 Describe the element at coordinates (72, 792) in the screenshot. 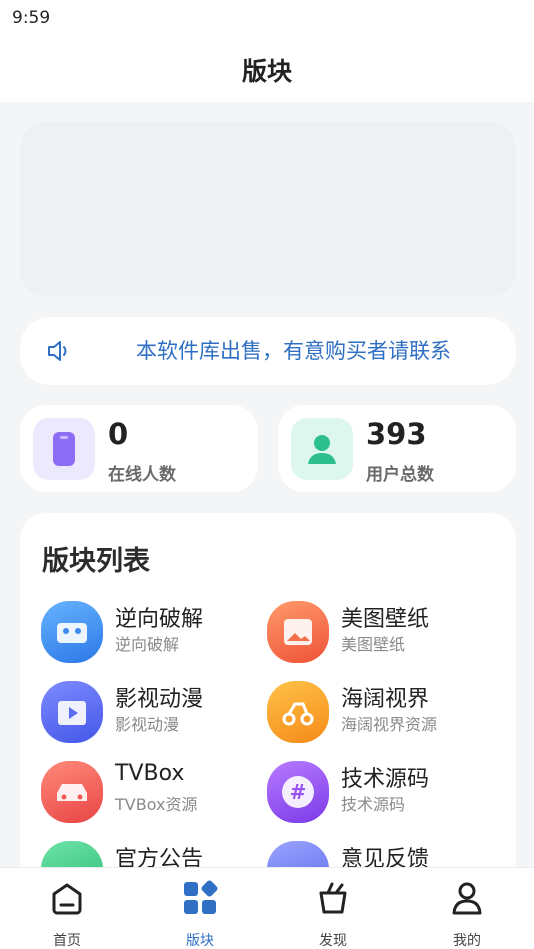

I see `car-icon` at that location.